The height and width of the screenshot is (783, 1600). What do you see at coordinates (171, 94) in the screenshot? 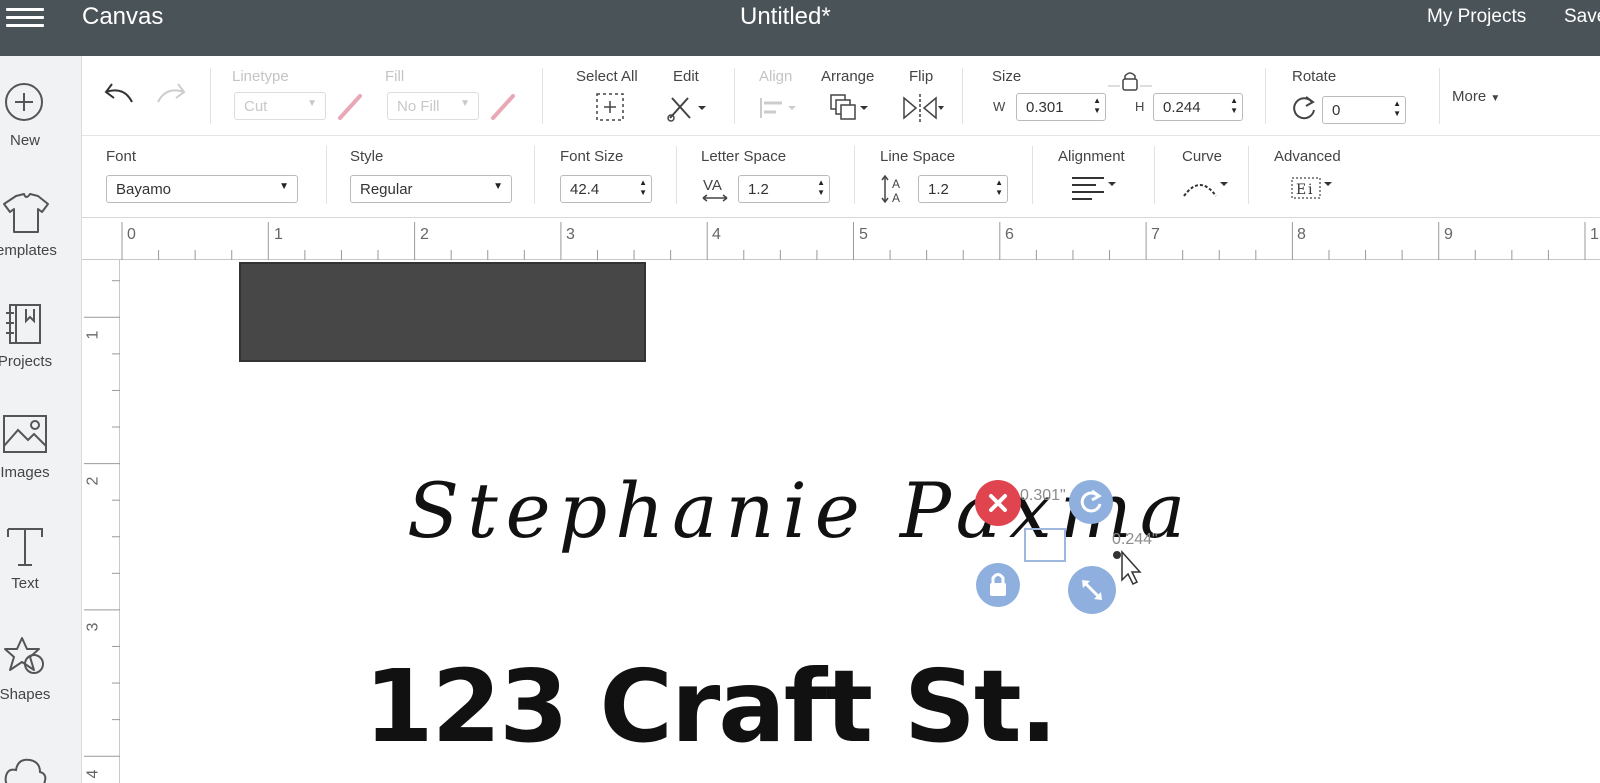
I see `redo-icon` at bounding box center [171, 94].